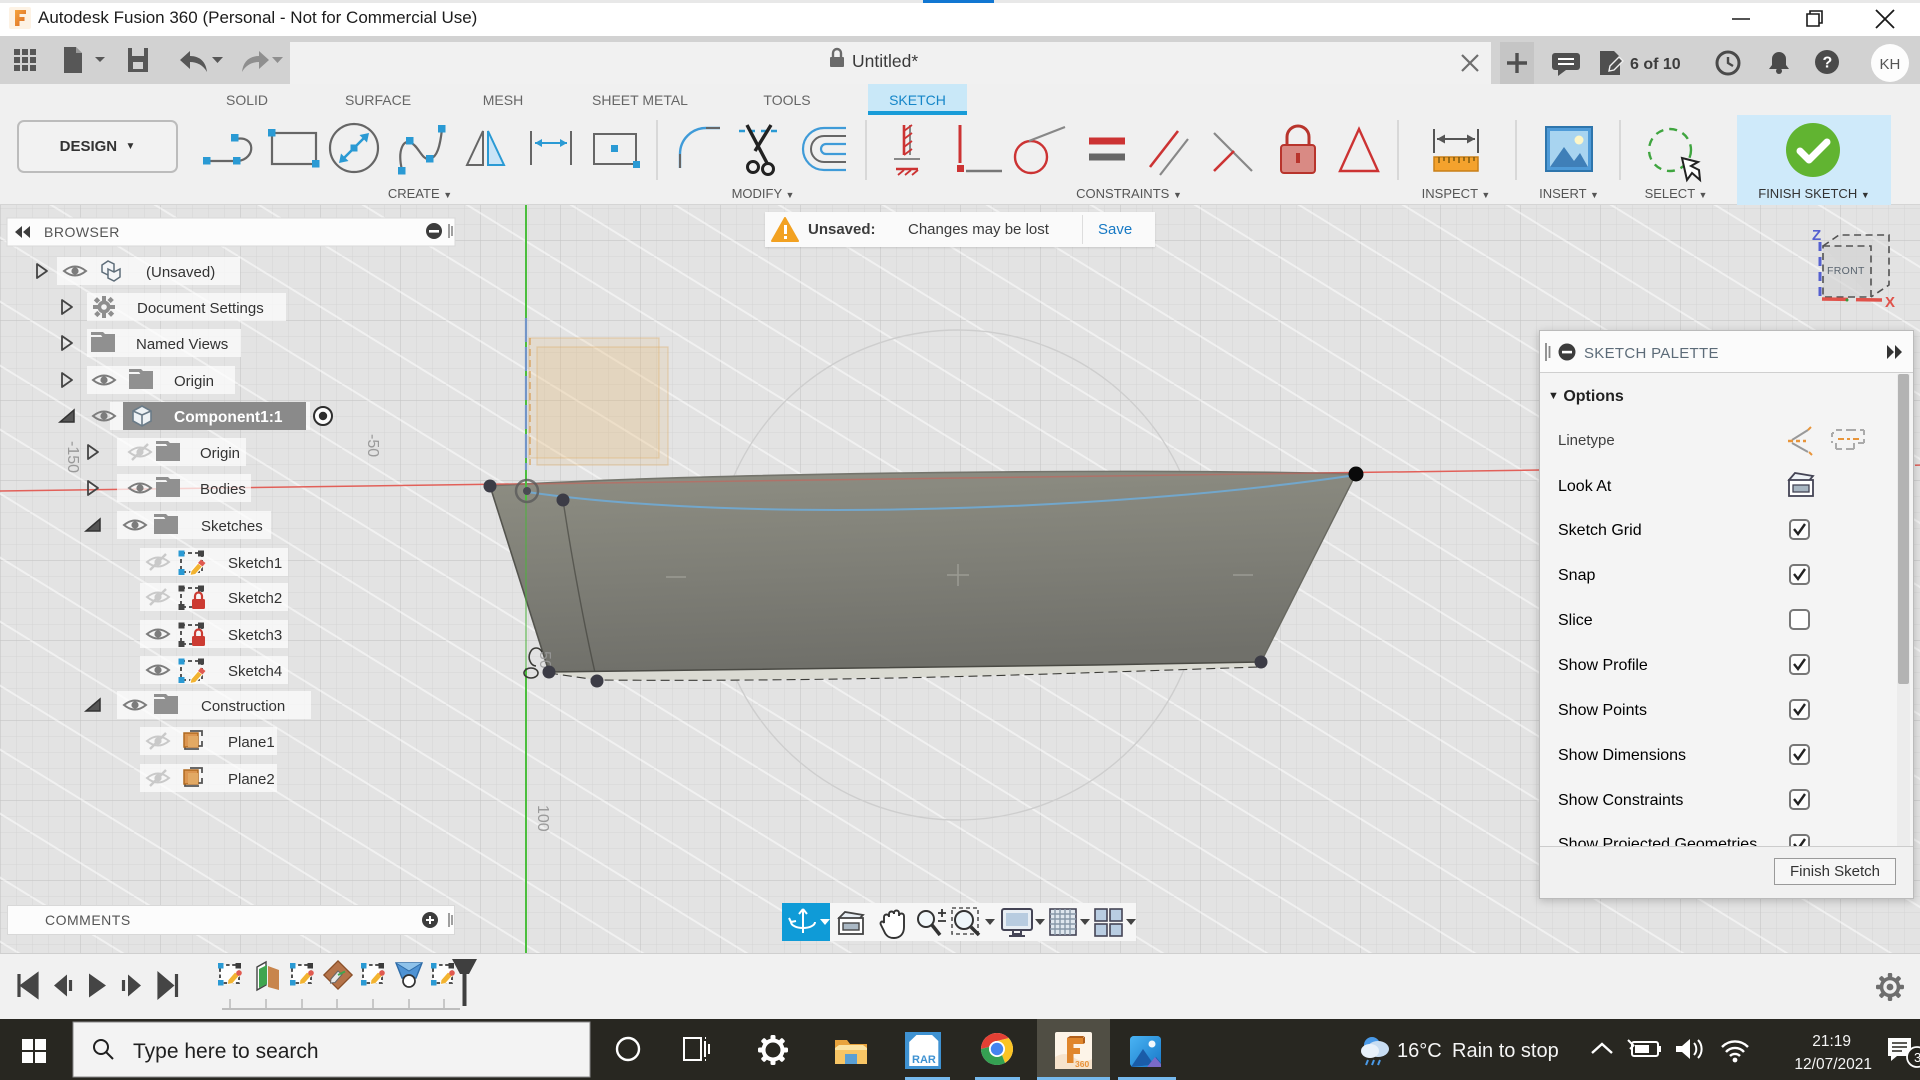 This screenshot has height=1080, width=1920. I want to click on svg-text: 6 of 10, so click(1655, 64).